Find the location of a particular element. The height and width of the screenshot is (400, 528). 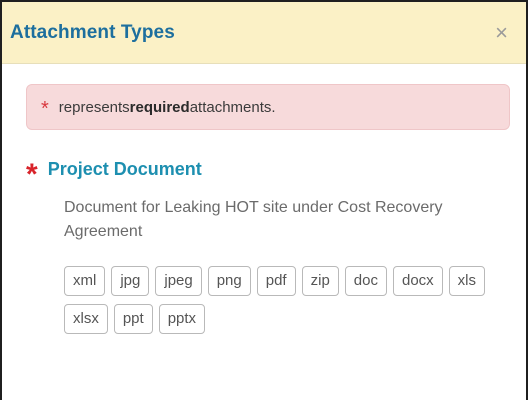

file-type-chip: doc is located at coordinates (365, 281).